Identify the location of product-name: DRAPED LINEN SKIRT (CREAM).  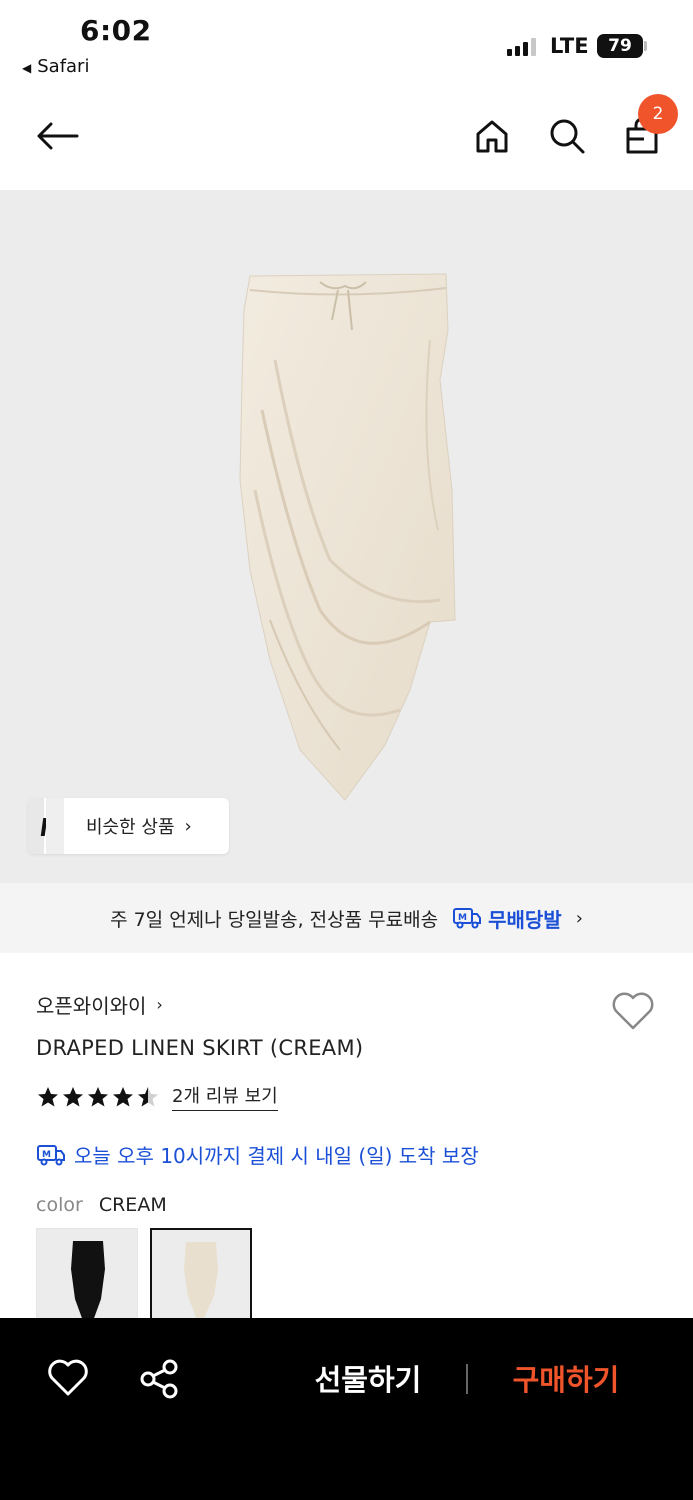
(200, 1048).